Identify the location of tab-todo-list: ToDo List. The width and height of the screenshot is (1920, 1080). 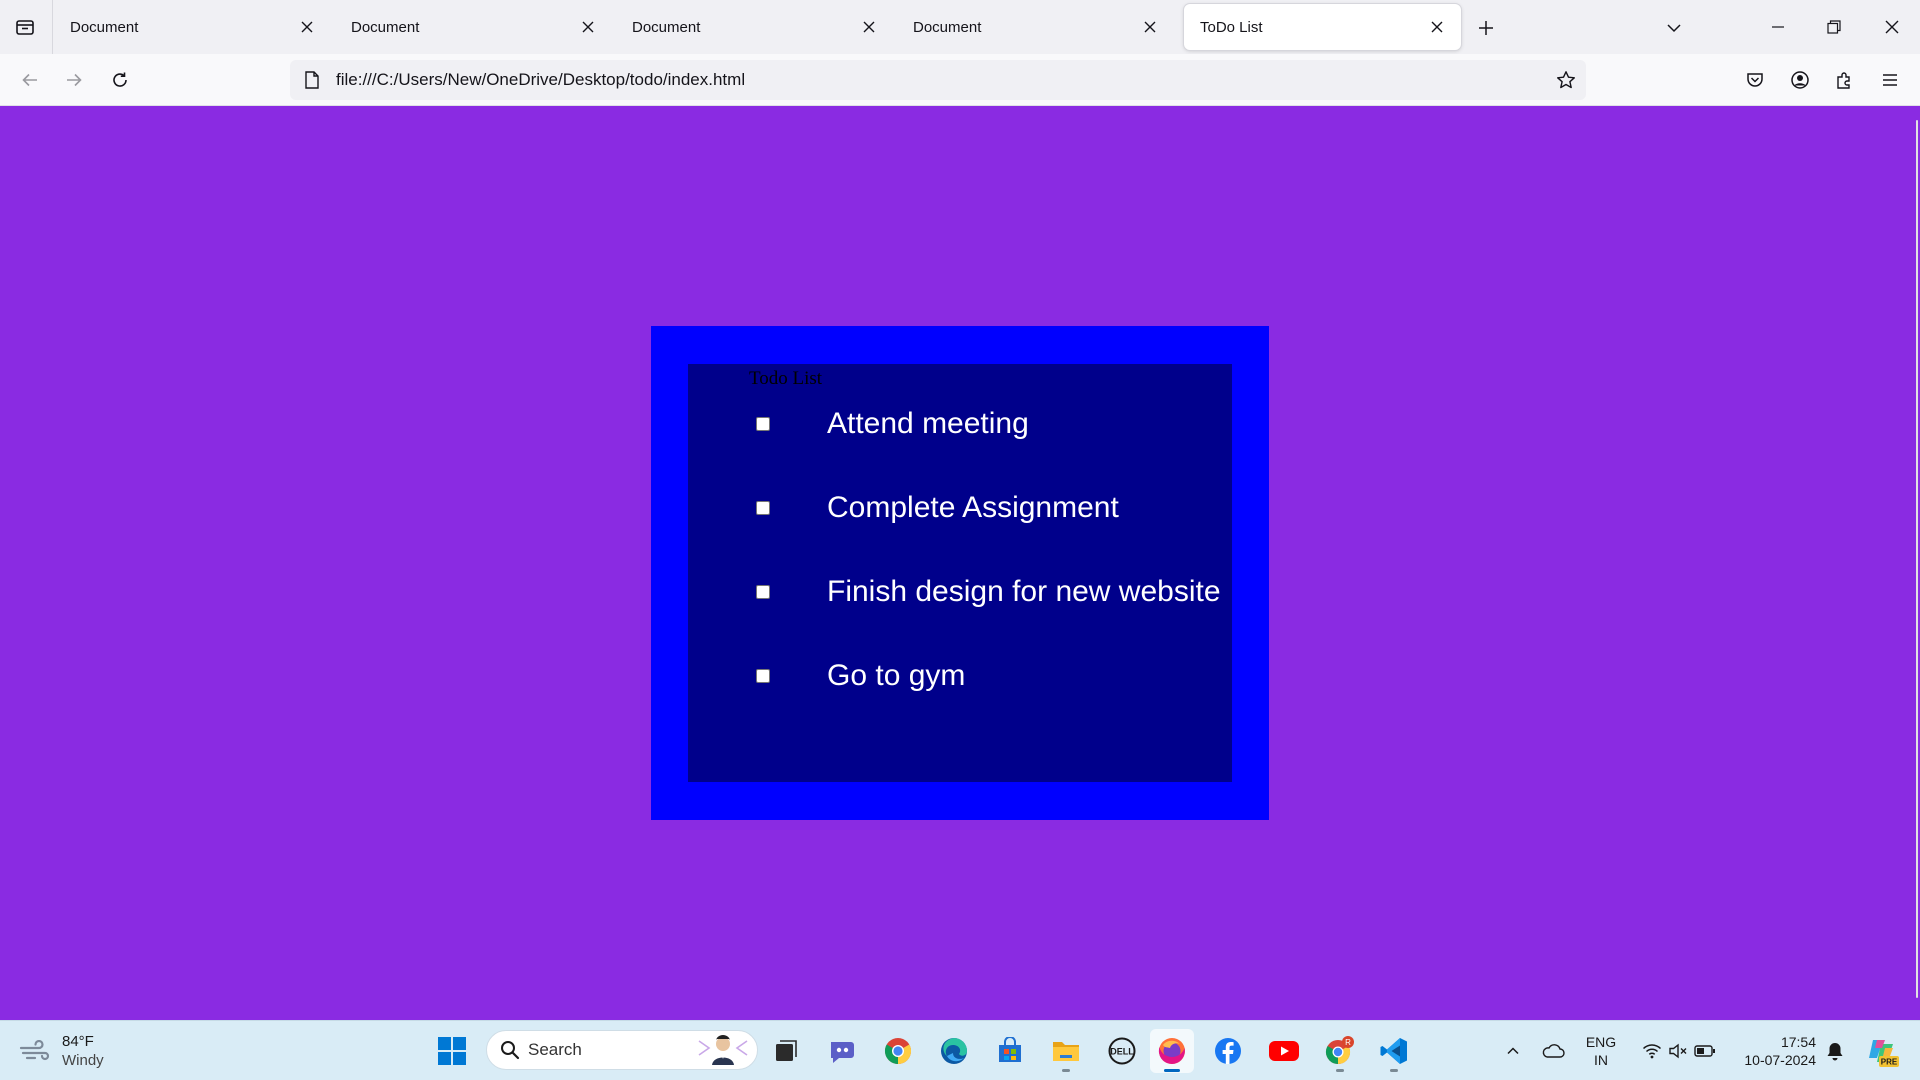
(1322, 27).